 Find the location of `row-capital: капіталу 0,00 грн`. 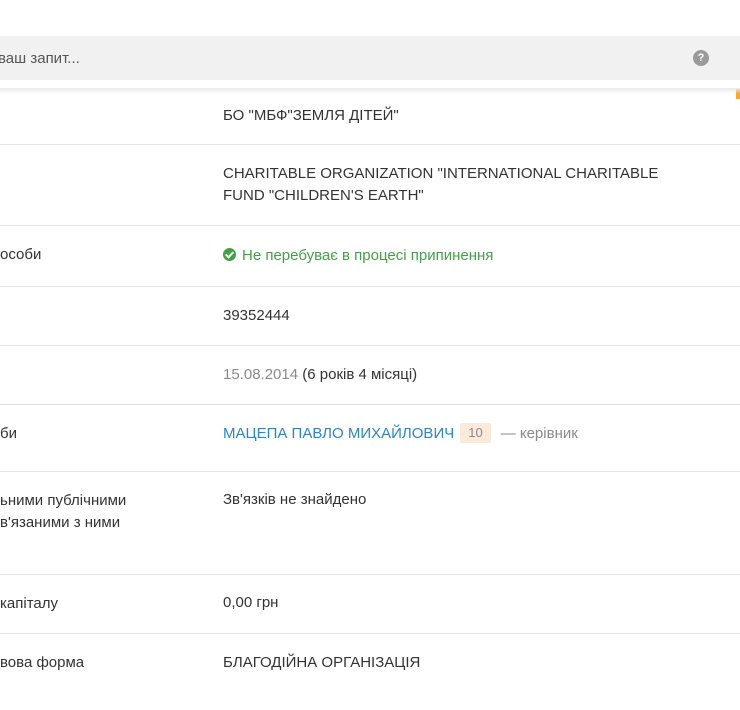

row-capital: капіталу 0,00 грн is located at coordinates (370, 604).